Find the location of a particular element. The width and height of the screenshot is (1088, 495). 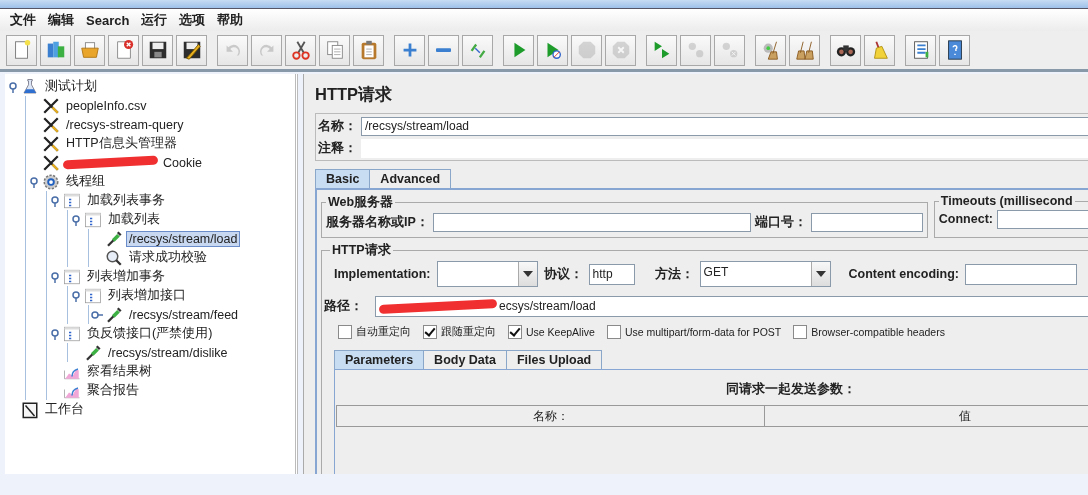

collapse-button is located at coordinates (443, 50).